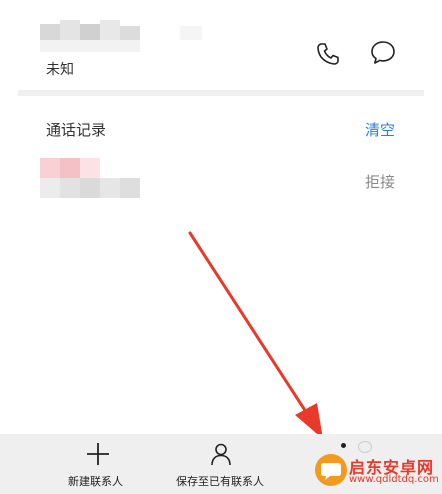 The image size is (442, 494). Describe the element at coordinates (191, 33) in the screenshot. I see `contact-extra-obscured` at that location.